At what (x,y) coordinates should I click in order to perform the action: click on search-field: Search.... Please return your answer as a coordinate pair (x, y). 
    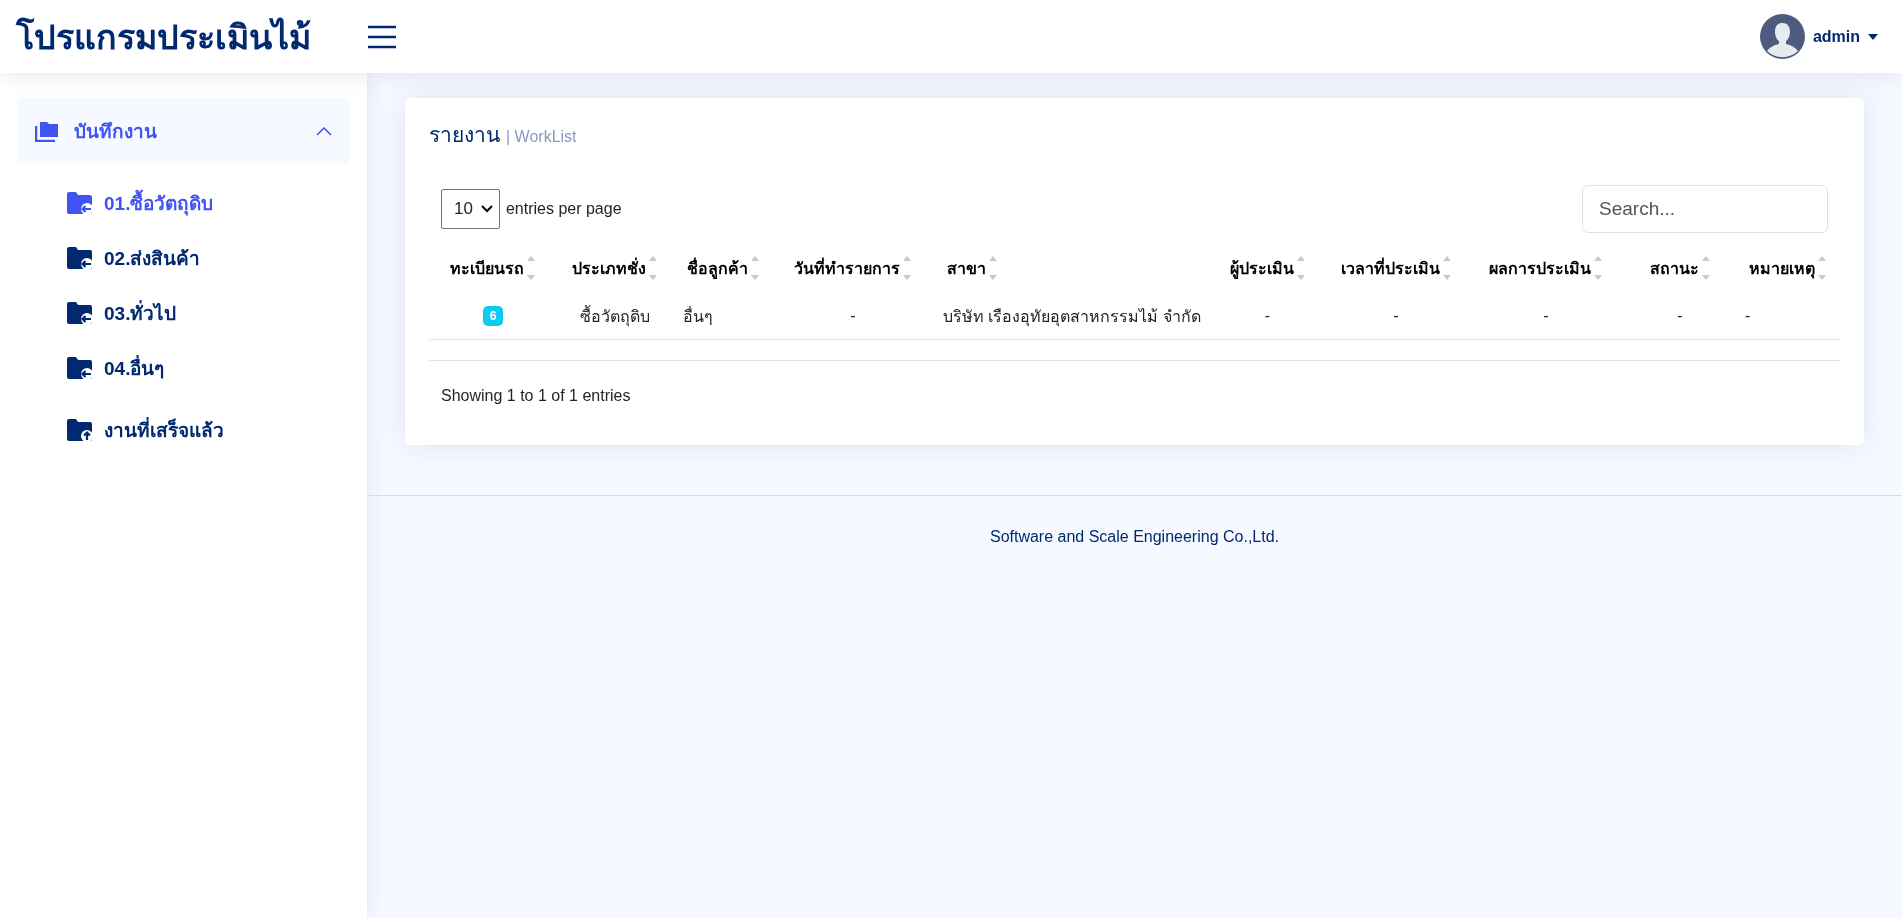
    Looking at the image, I should click on (1705, 209).